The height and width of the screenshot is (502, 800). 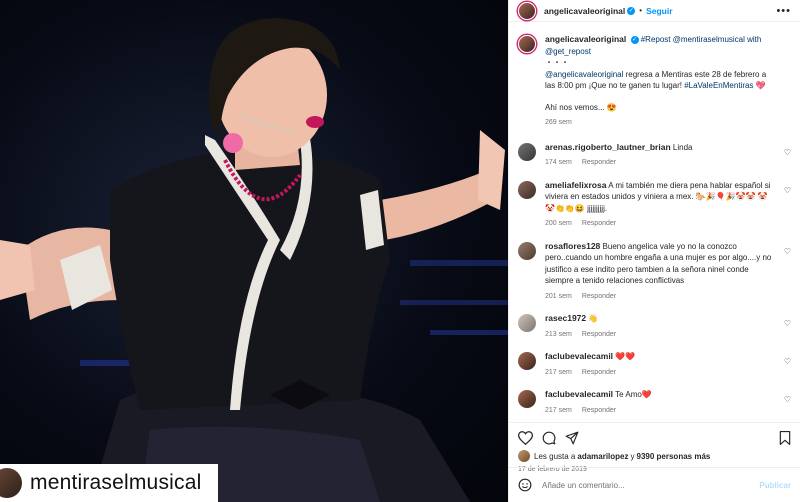 What do you see at coordinates (593, 318) in the screenshot?
I see `comment-text: 👋` at bounding box center [593, 318].